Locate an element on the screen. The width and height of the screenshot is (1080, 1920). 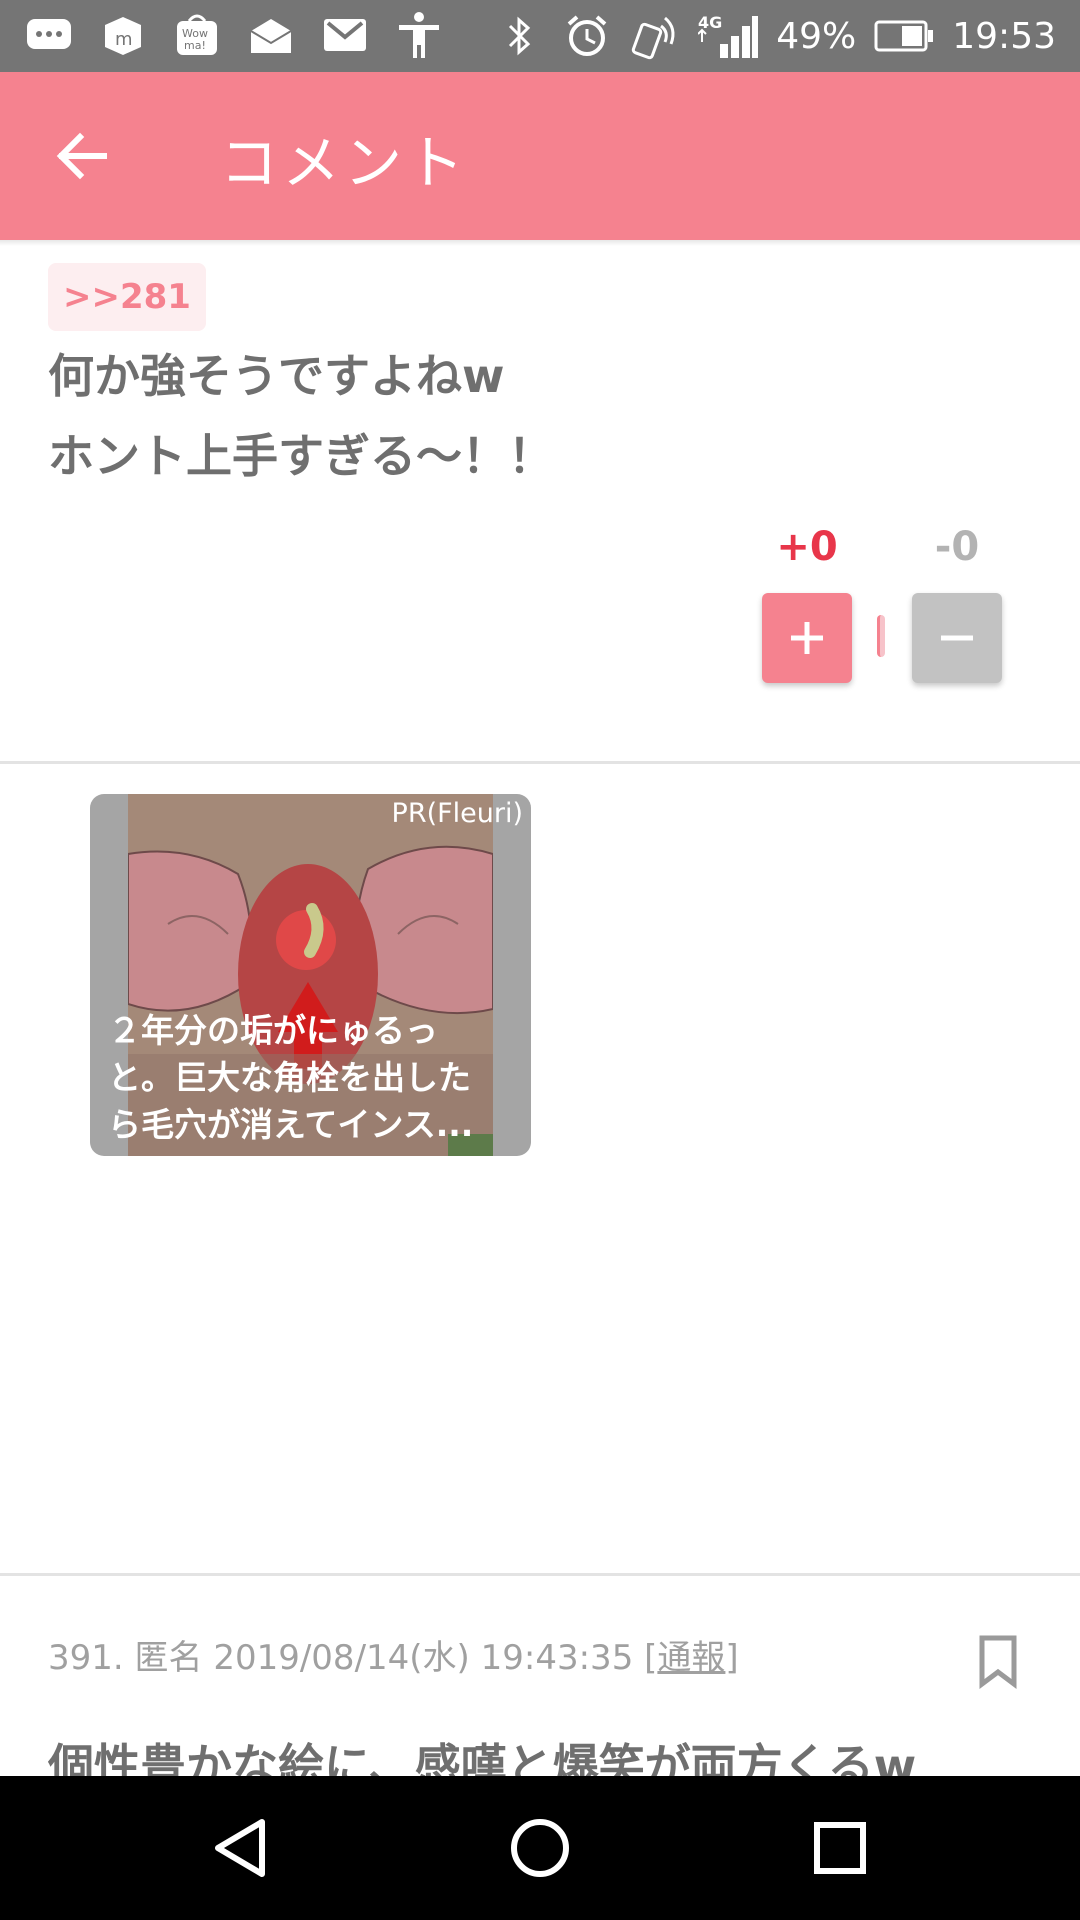
svg-text: m is located at coordinates (124, 39).